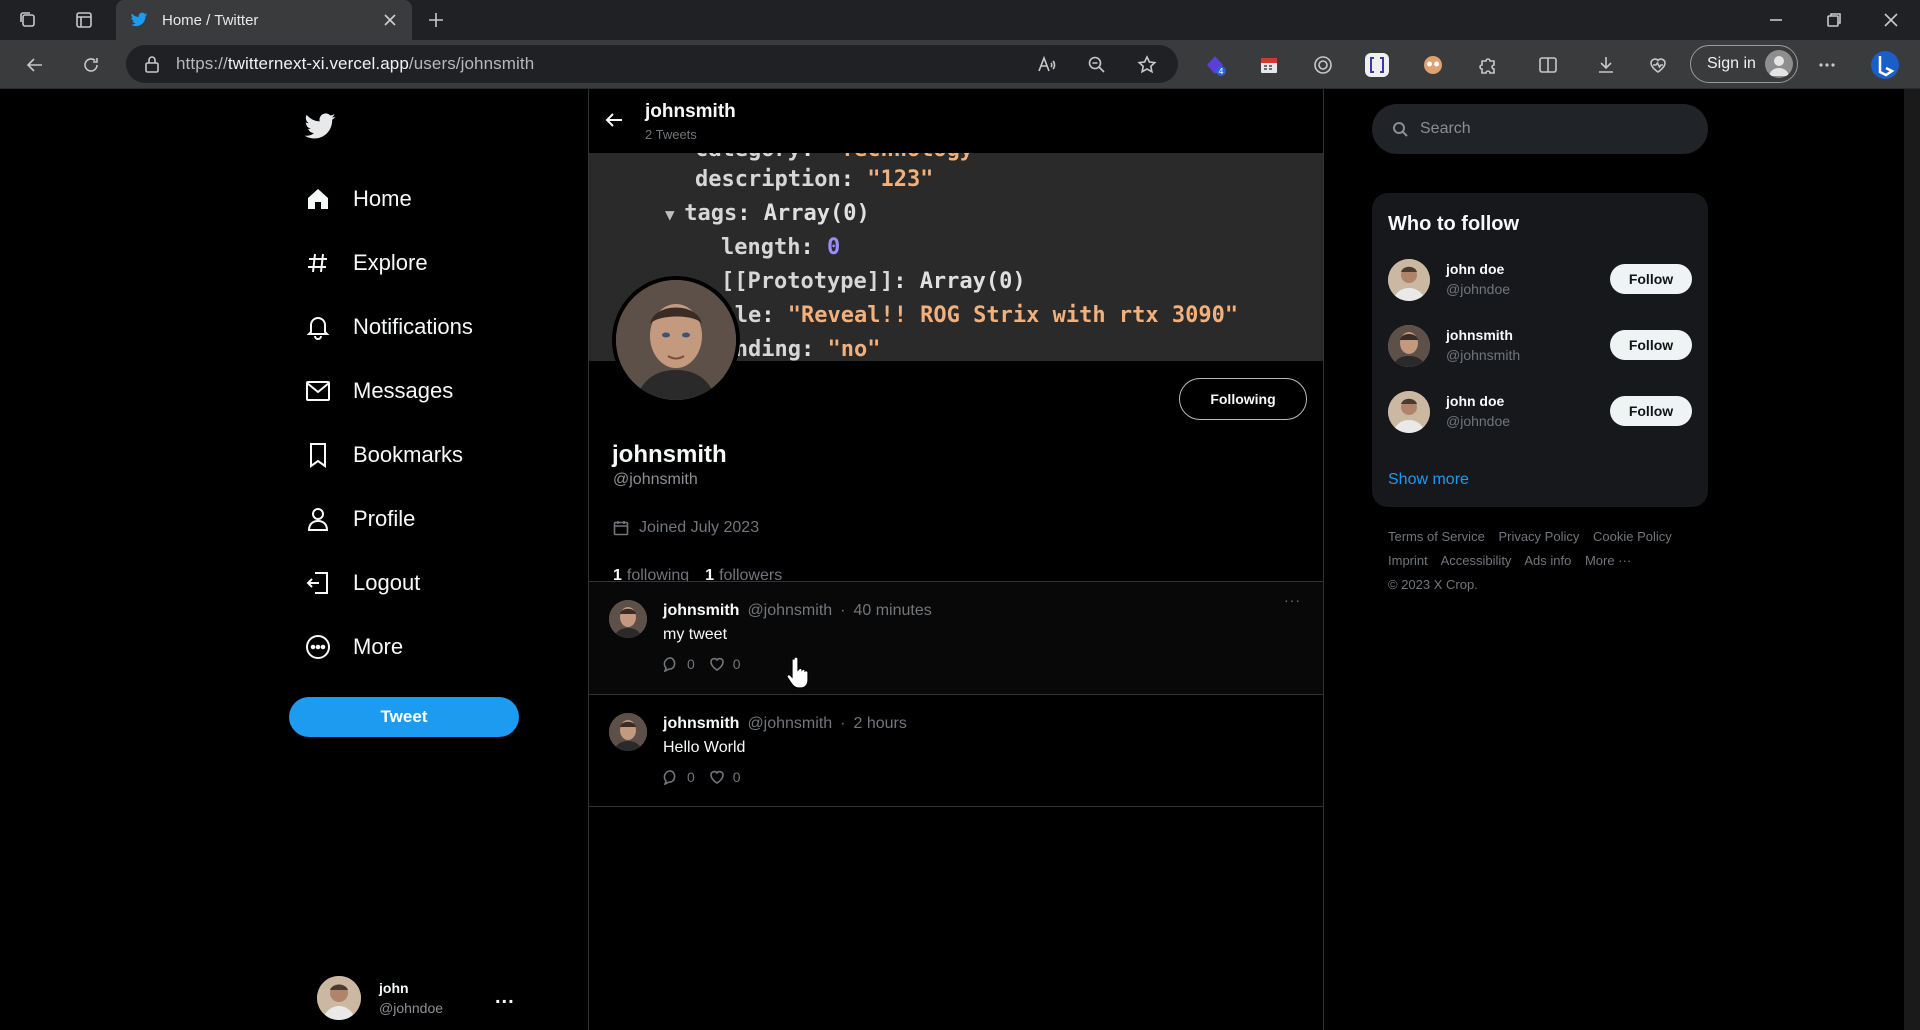 This screenshot has width=1920, height=1030. I want to click on hashtag-icon, so click(318, 263).